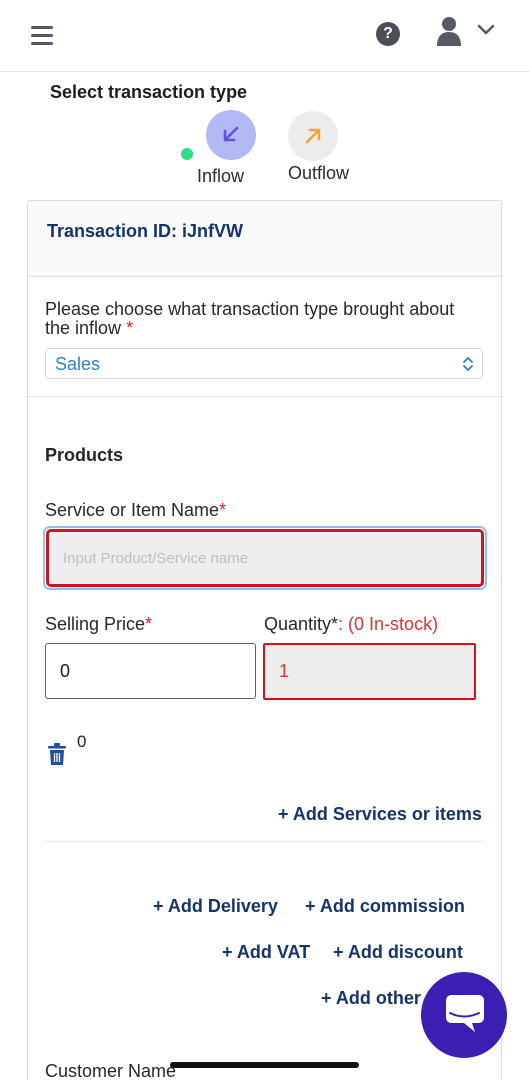  What do you see at coordinates (149, 92) in the screenshot?
I see `transaction-type-title: Select transaction type` at bounding box center [149, 92].